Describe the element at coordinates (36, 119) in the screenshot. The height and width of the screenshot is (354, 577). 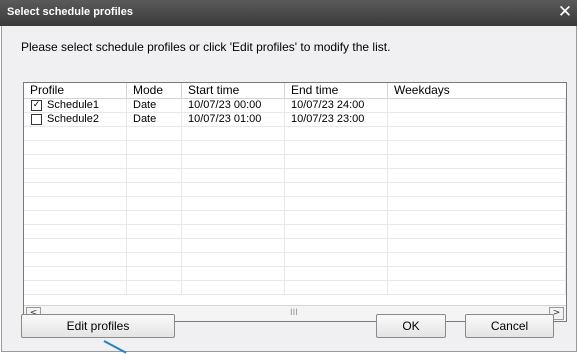
I see `checkbox-unchecked` at that location.